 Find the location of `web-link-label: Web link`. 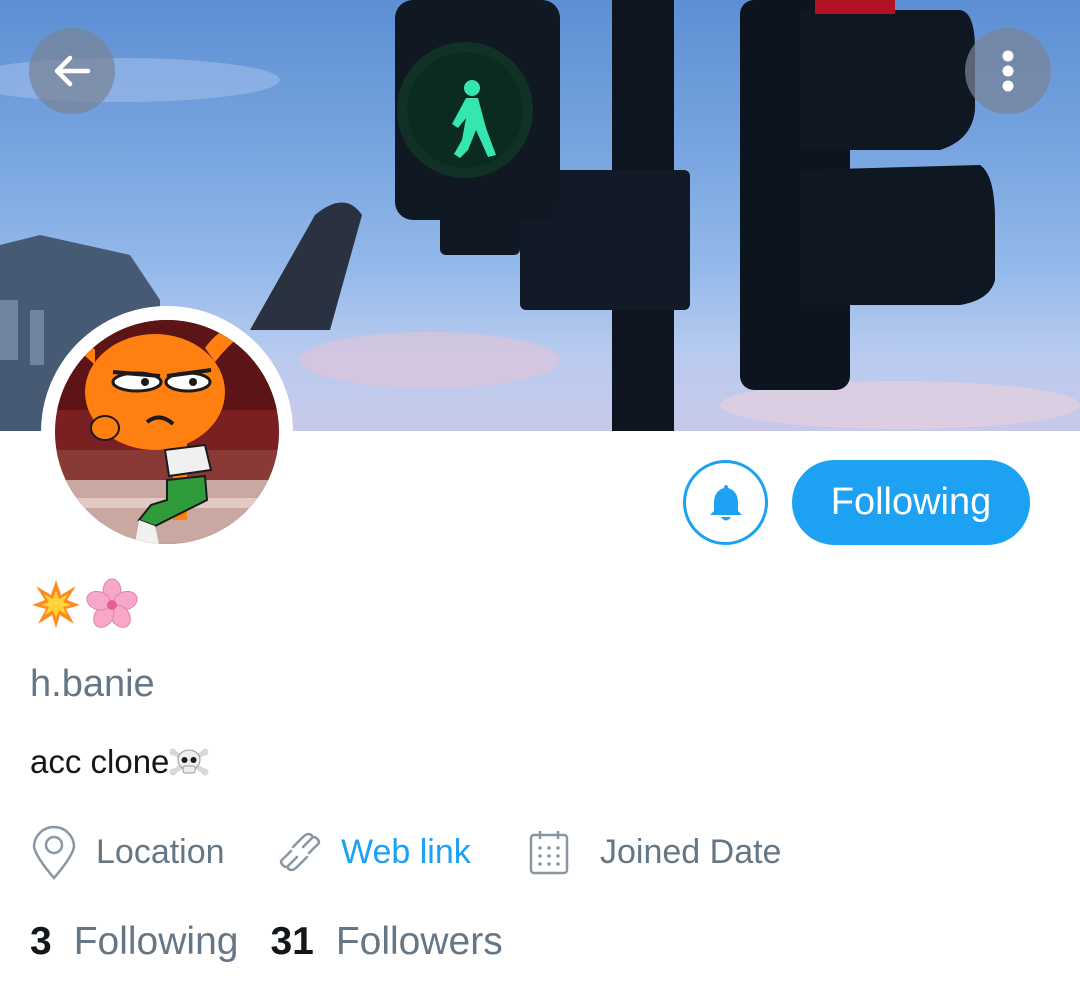

web-link-label: Web link is located at coordinates (406, 852).